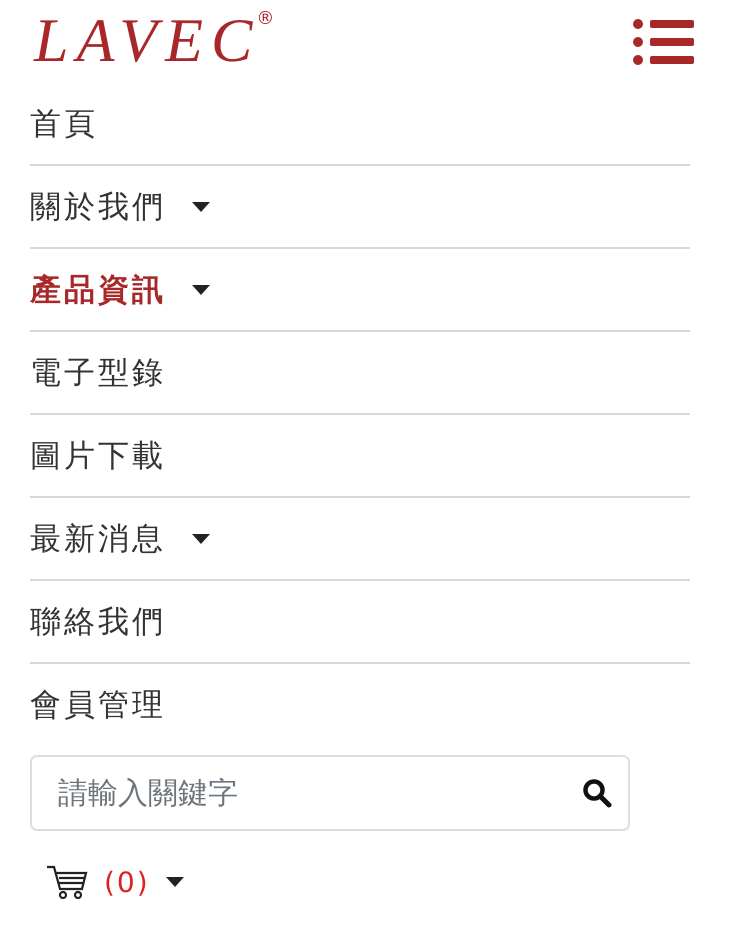 This screenshot has height=929, width=750. What do you see at coordinates (98, 373) in the screenshot?
I see `menu-item: 電子型錄` at bounding box center [98, 373].